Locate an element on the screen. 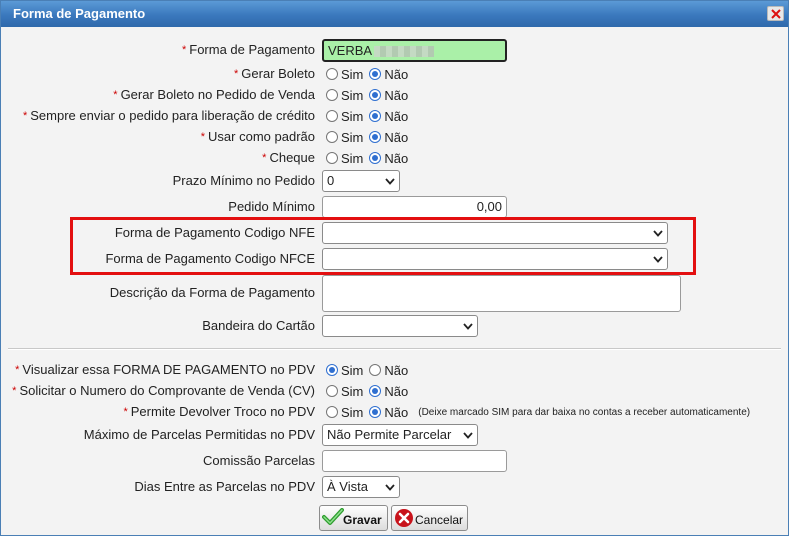 The height and width of the screenshot is (536, 789). usar-padrao-sim-radio is located at coordinates (332, 137).